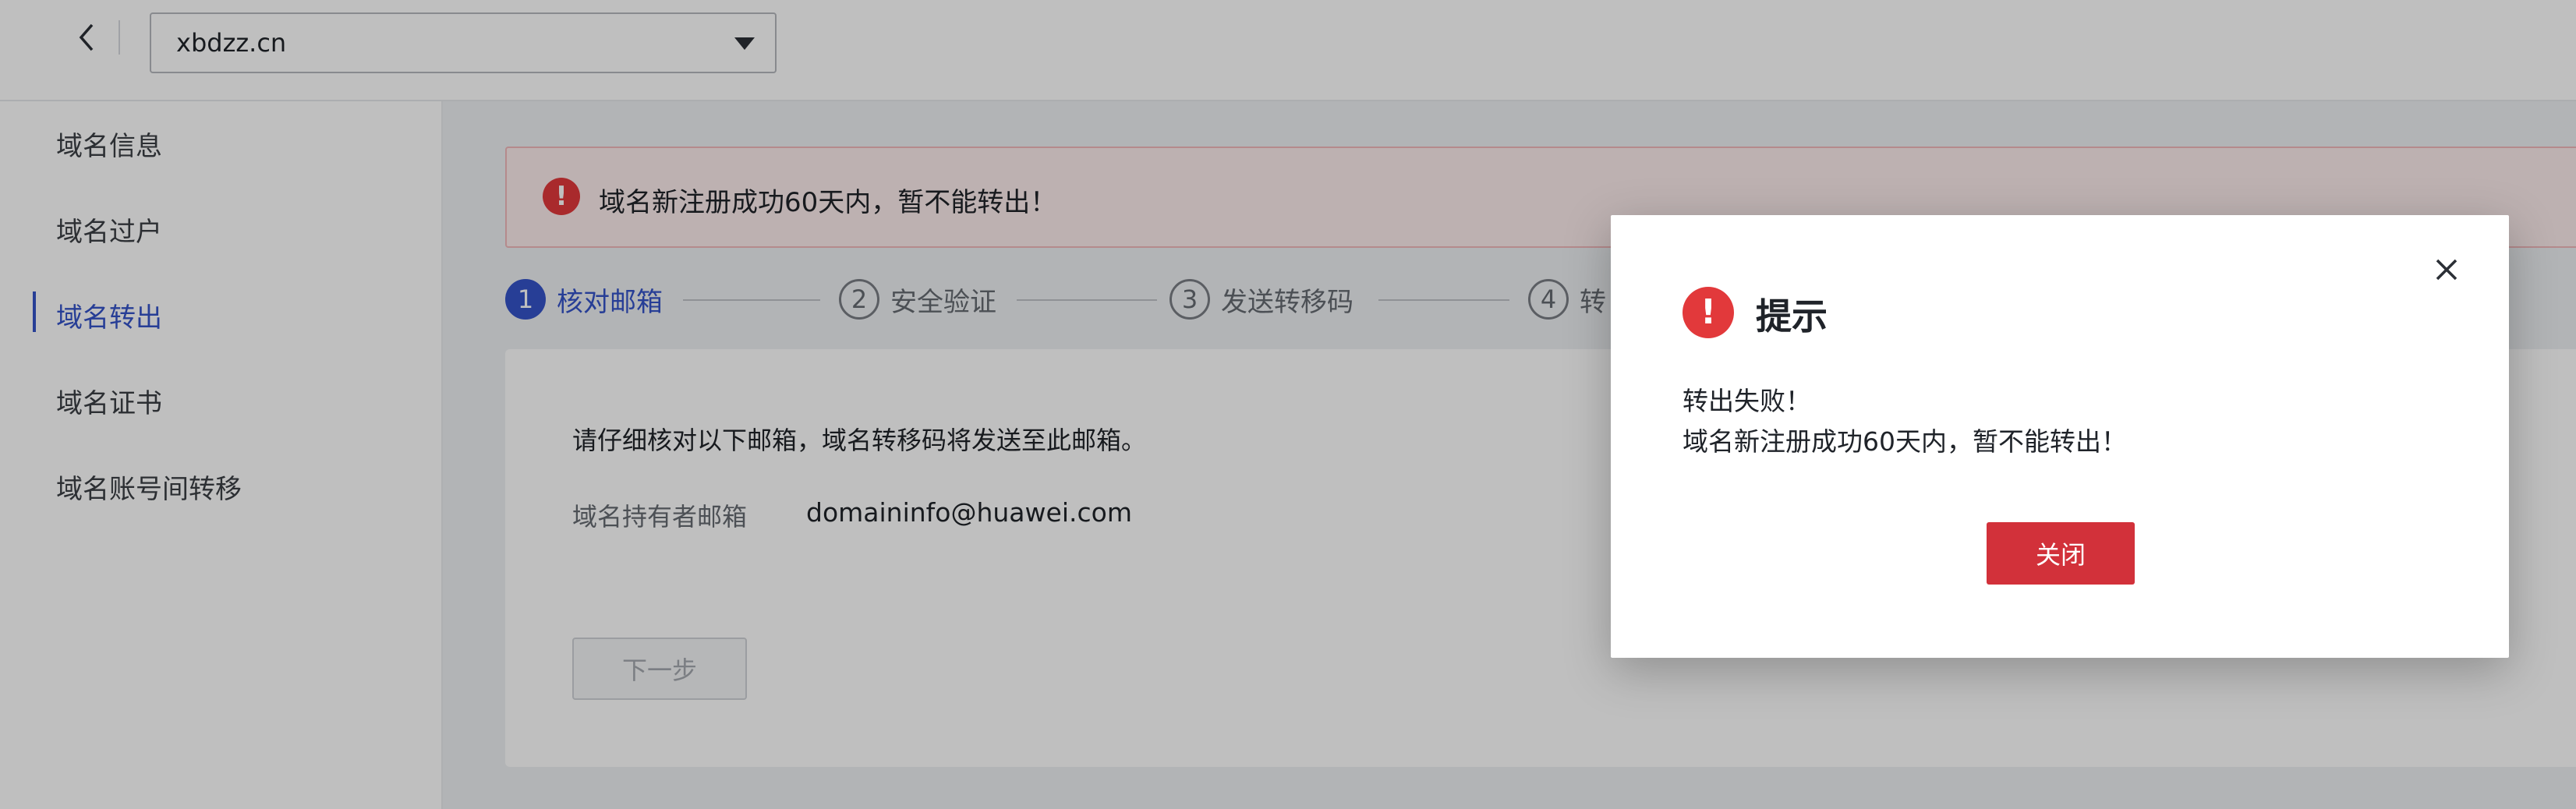 This screenshot has width=2576, height=809. What do you see at coordinates (1747, 401) in the screenshot?
I see `dialog-message-line1: 转出失败！` at bounding box center [1747, 401].